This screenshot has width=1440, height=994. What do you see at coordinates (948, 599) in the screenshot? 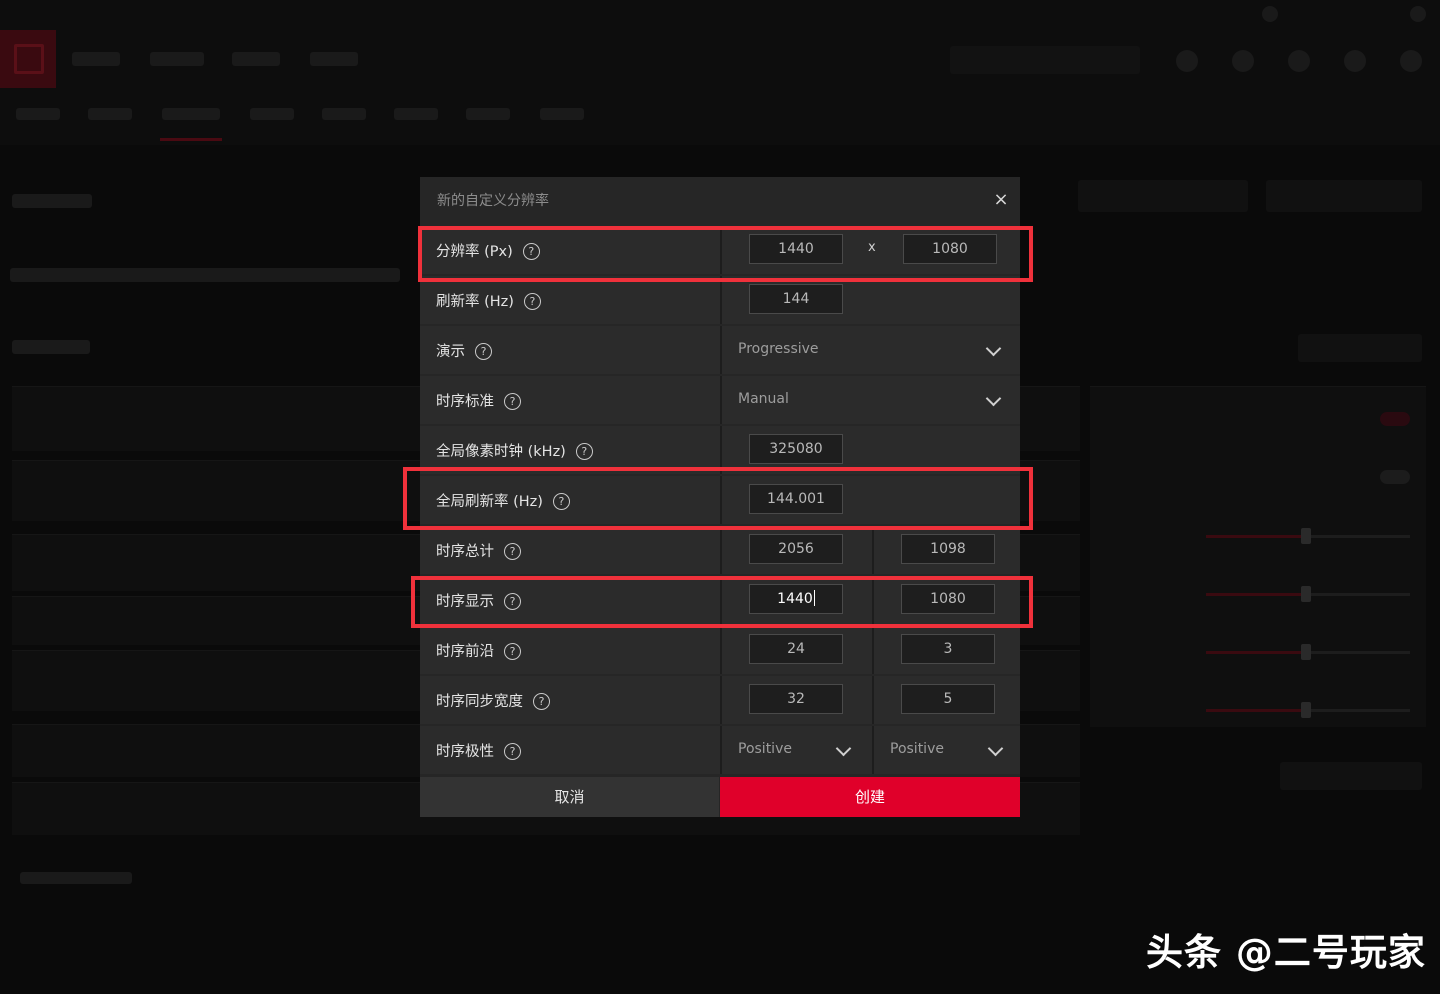
I see `timing-display-v-input: 1080` at bounding box center [948, 599].